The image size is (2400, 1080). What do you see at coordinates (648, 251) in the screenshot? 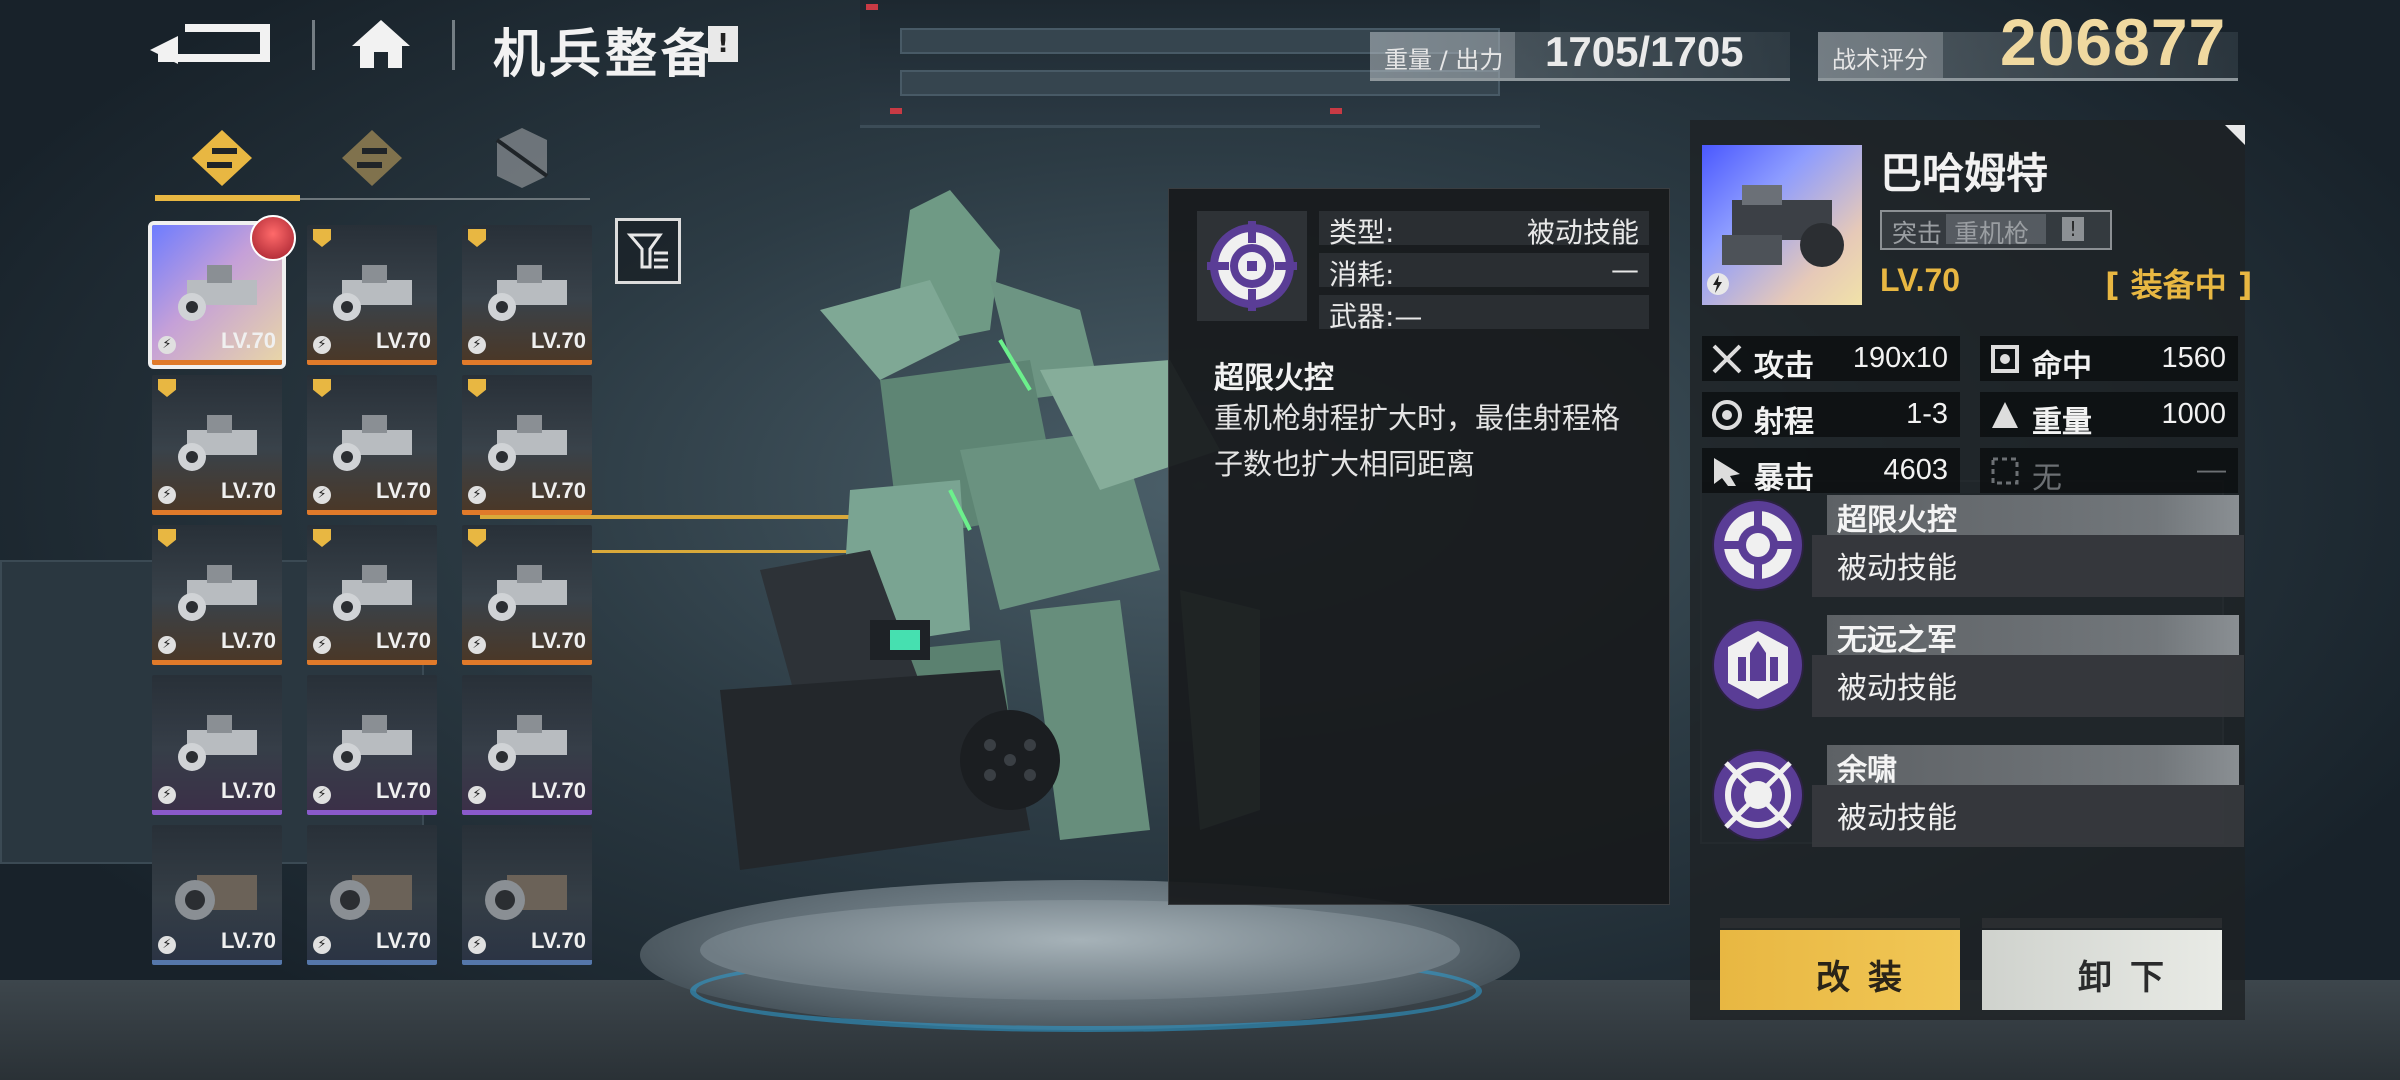
I see `filter-button` at bounding box center [648, 251].